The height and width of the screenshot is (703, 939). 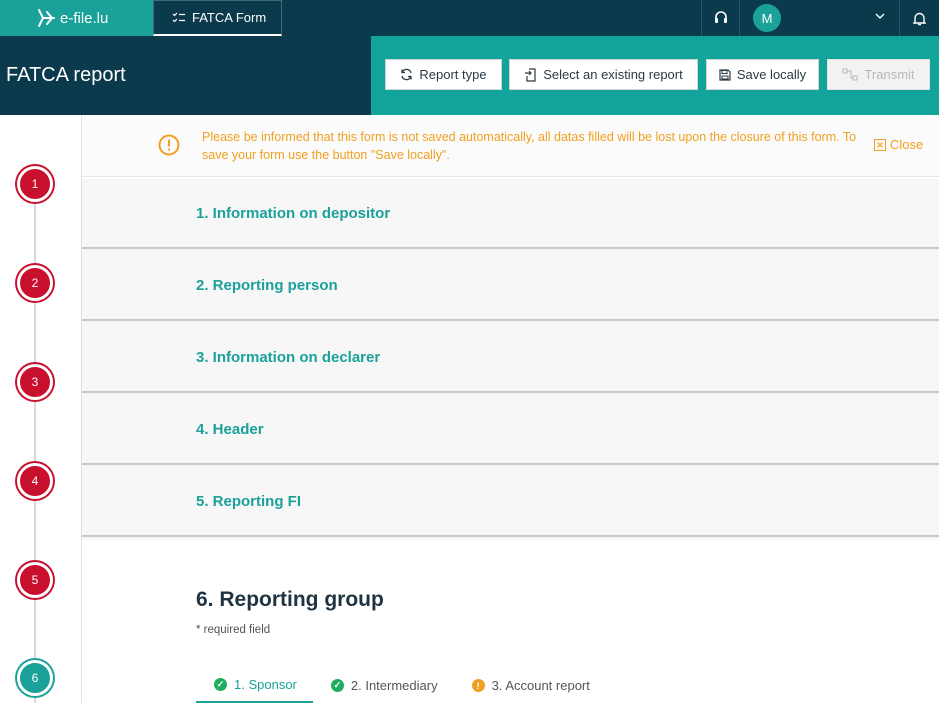 I want to click on headset-icon, so click(x=720, y=17).